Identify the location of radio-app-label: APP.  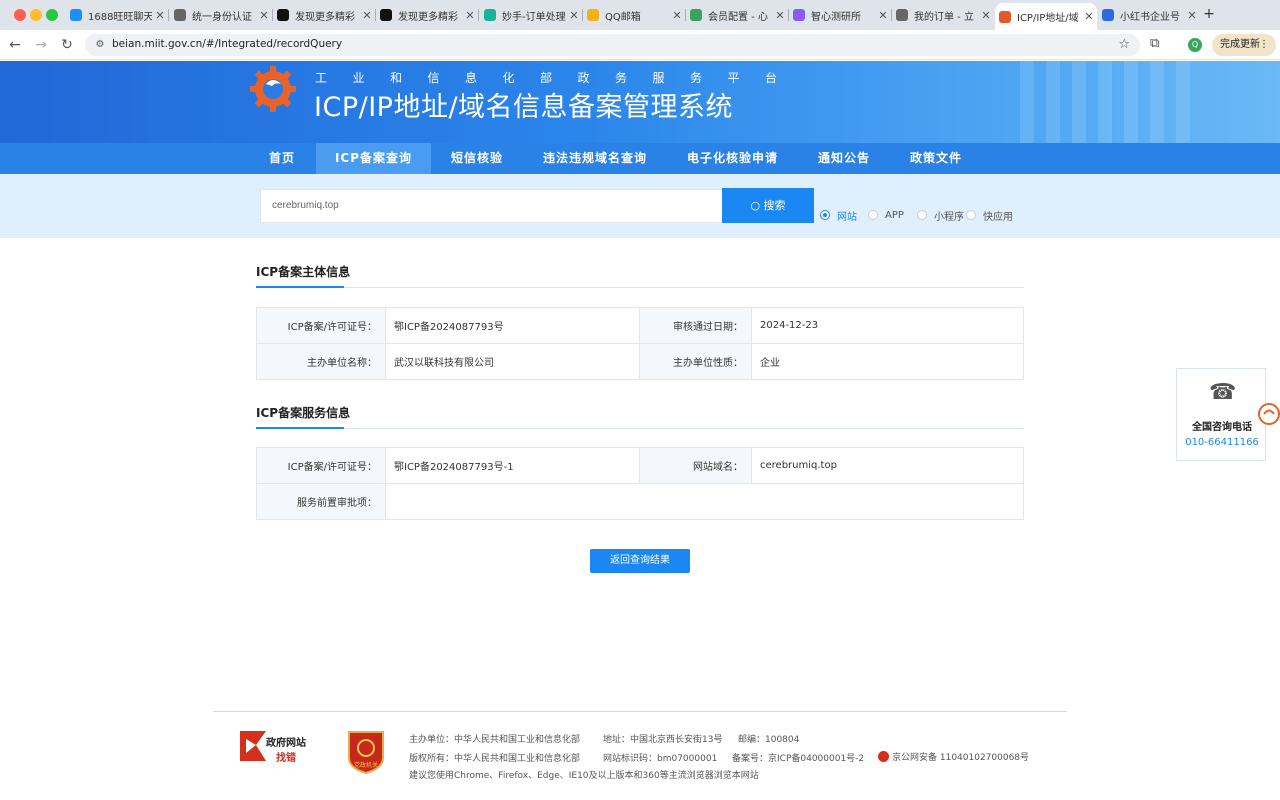
(894, 215).